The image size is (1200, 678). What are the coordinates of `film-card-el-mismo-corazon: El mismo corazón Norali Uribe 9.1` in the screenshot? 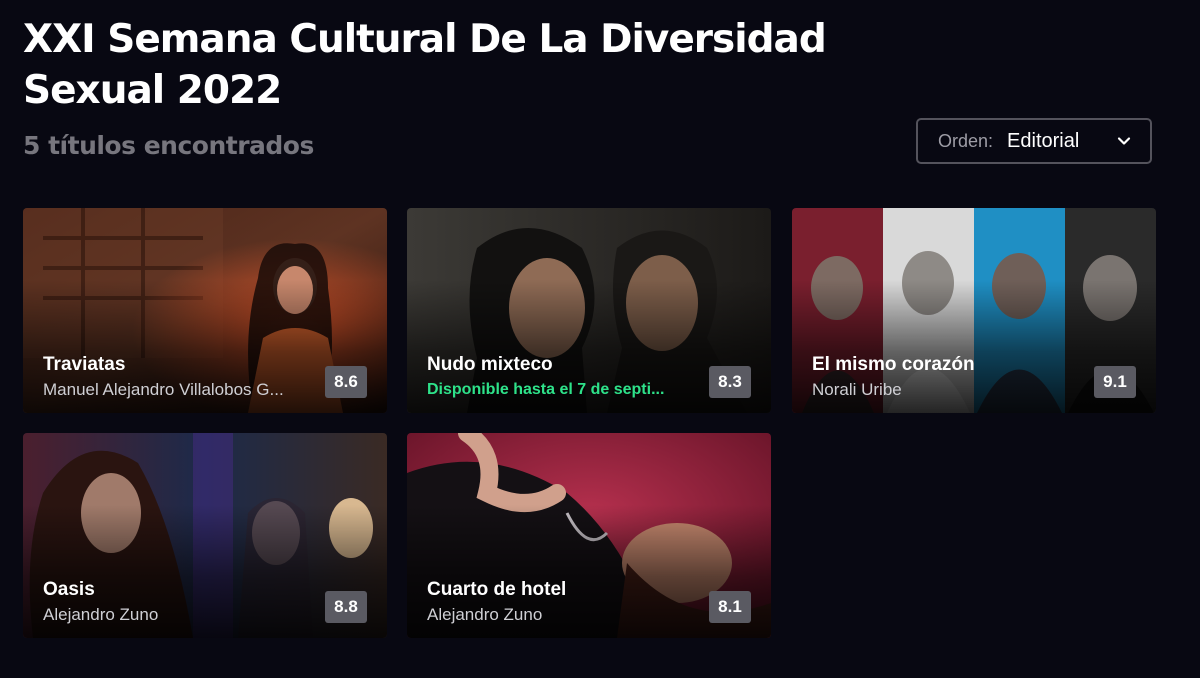 It's located at (974, 310).